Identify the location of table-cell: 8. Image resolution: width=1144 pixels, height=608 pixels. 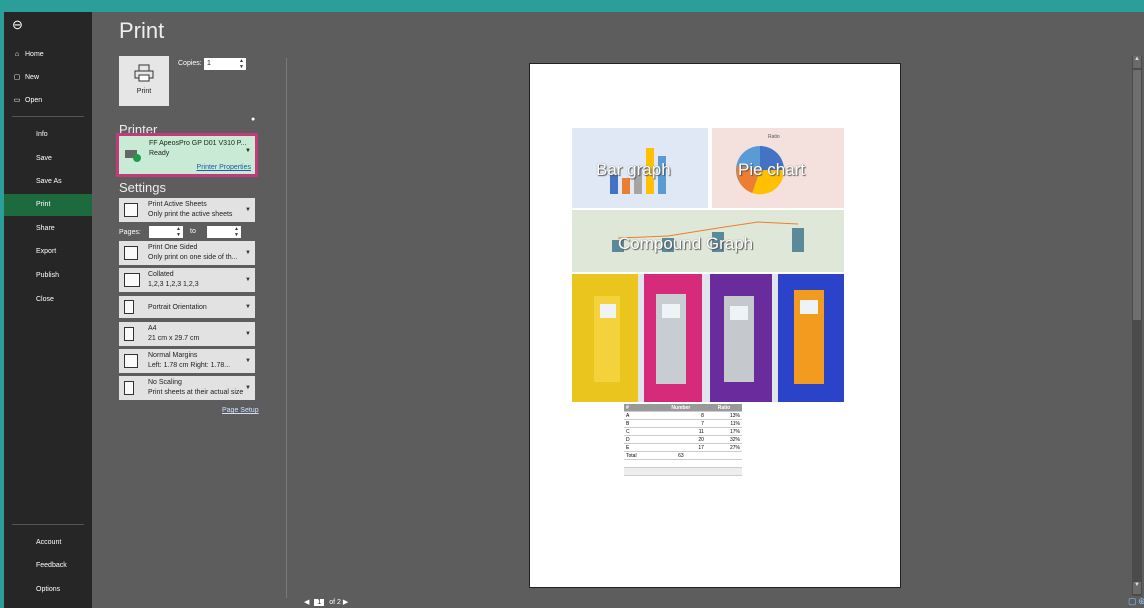
(680, 415).